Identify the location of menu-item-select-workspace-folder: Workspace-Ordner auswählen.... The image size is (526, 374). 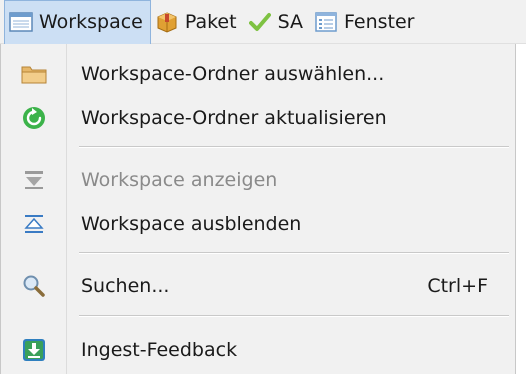
(258, 74).